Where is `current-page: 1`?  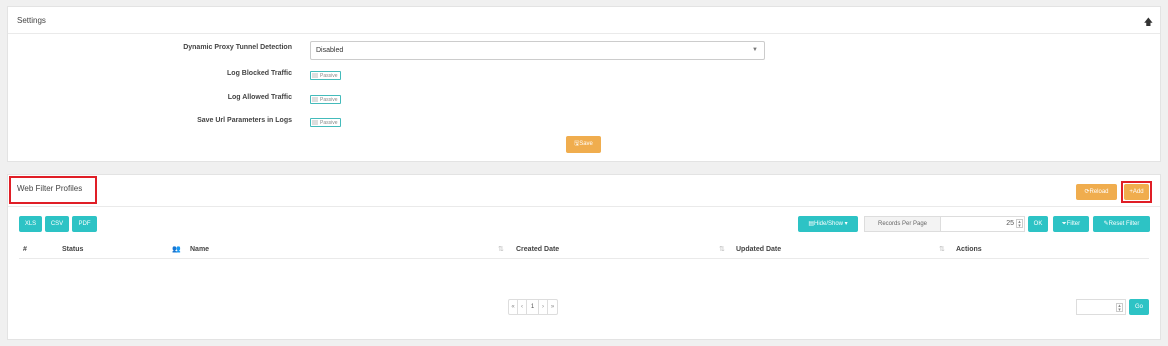 current-page: 1 is located at coordinates (533, 307).